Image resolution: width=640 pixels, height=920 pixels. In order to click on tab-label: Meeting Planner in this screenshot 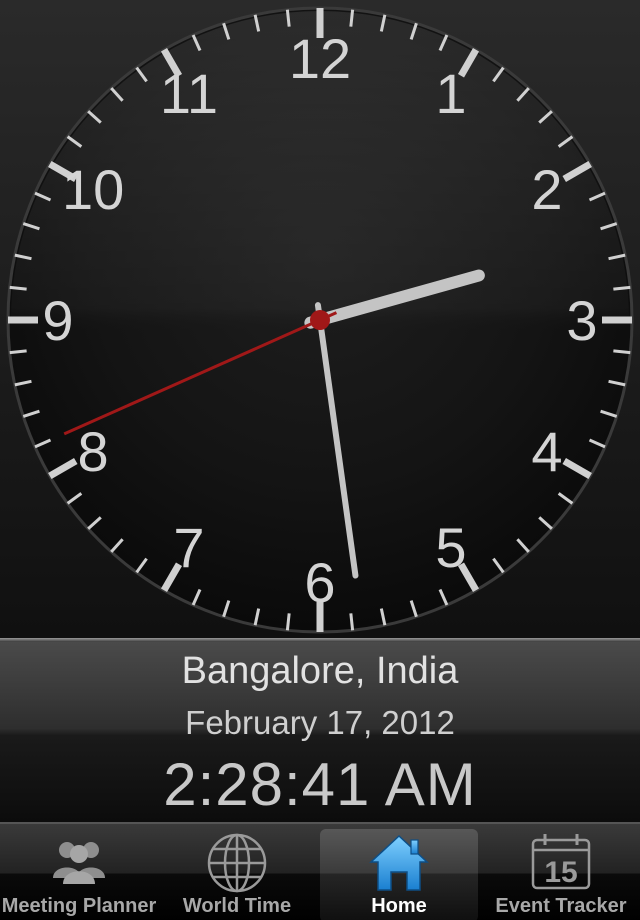, I will do `click(79, 906)`.